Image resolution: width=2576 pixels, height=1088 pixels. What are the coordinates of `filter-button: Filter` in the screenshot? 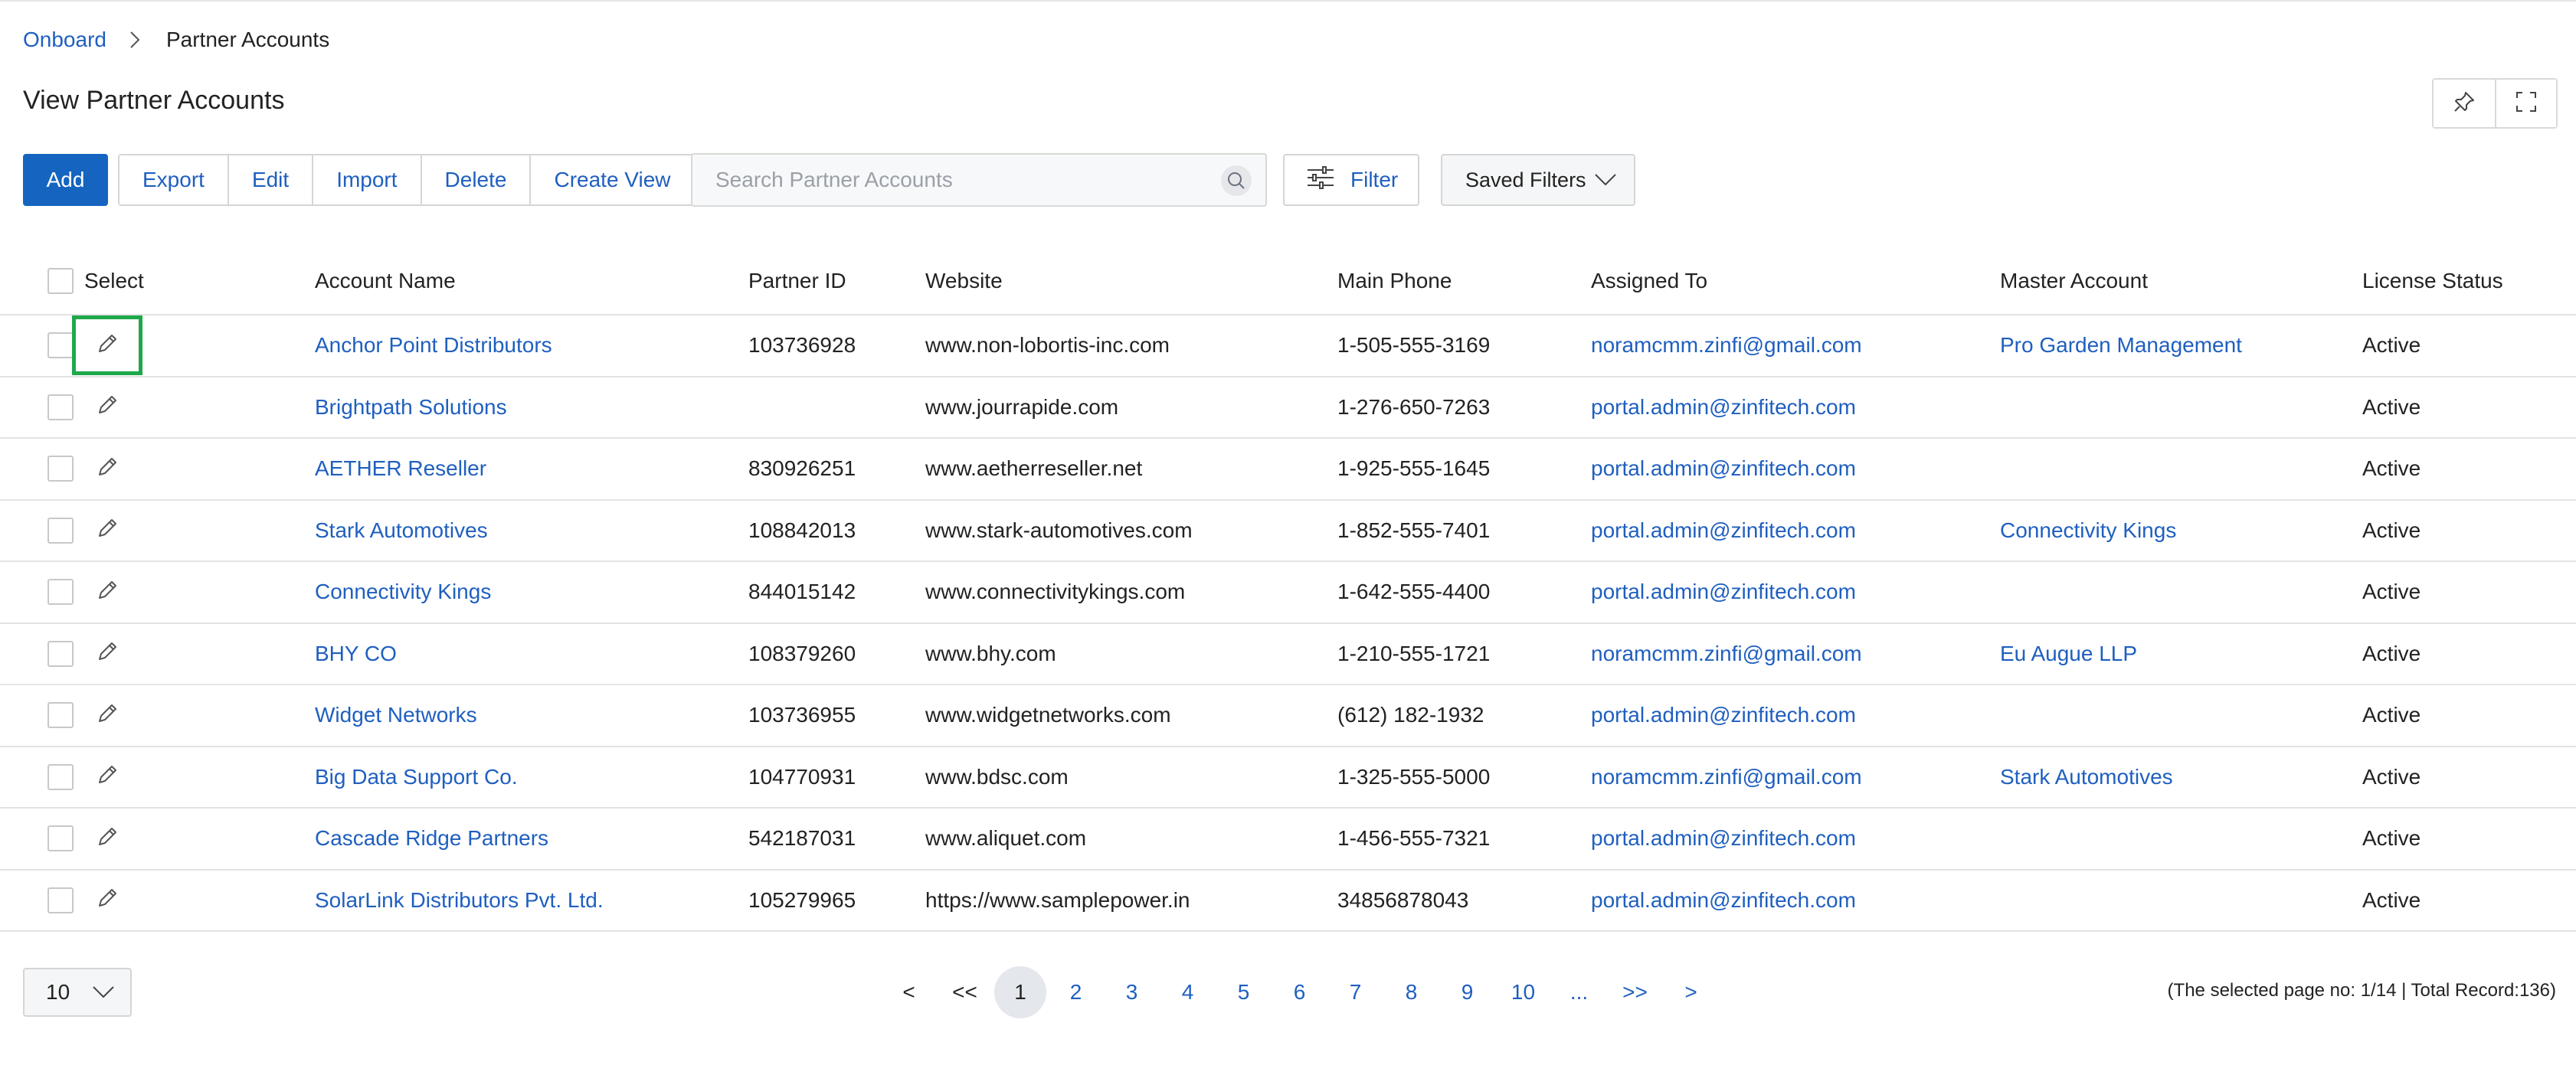 It's located at (1351, 180).